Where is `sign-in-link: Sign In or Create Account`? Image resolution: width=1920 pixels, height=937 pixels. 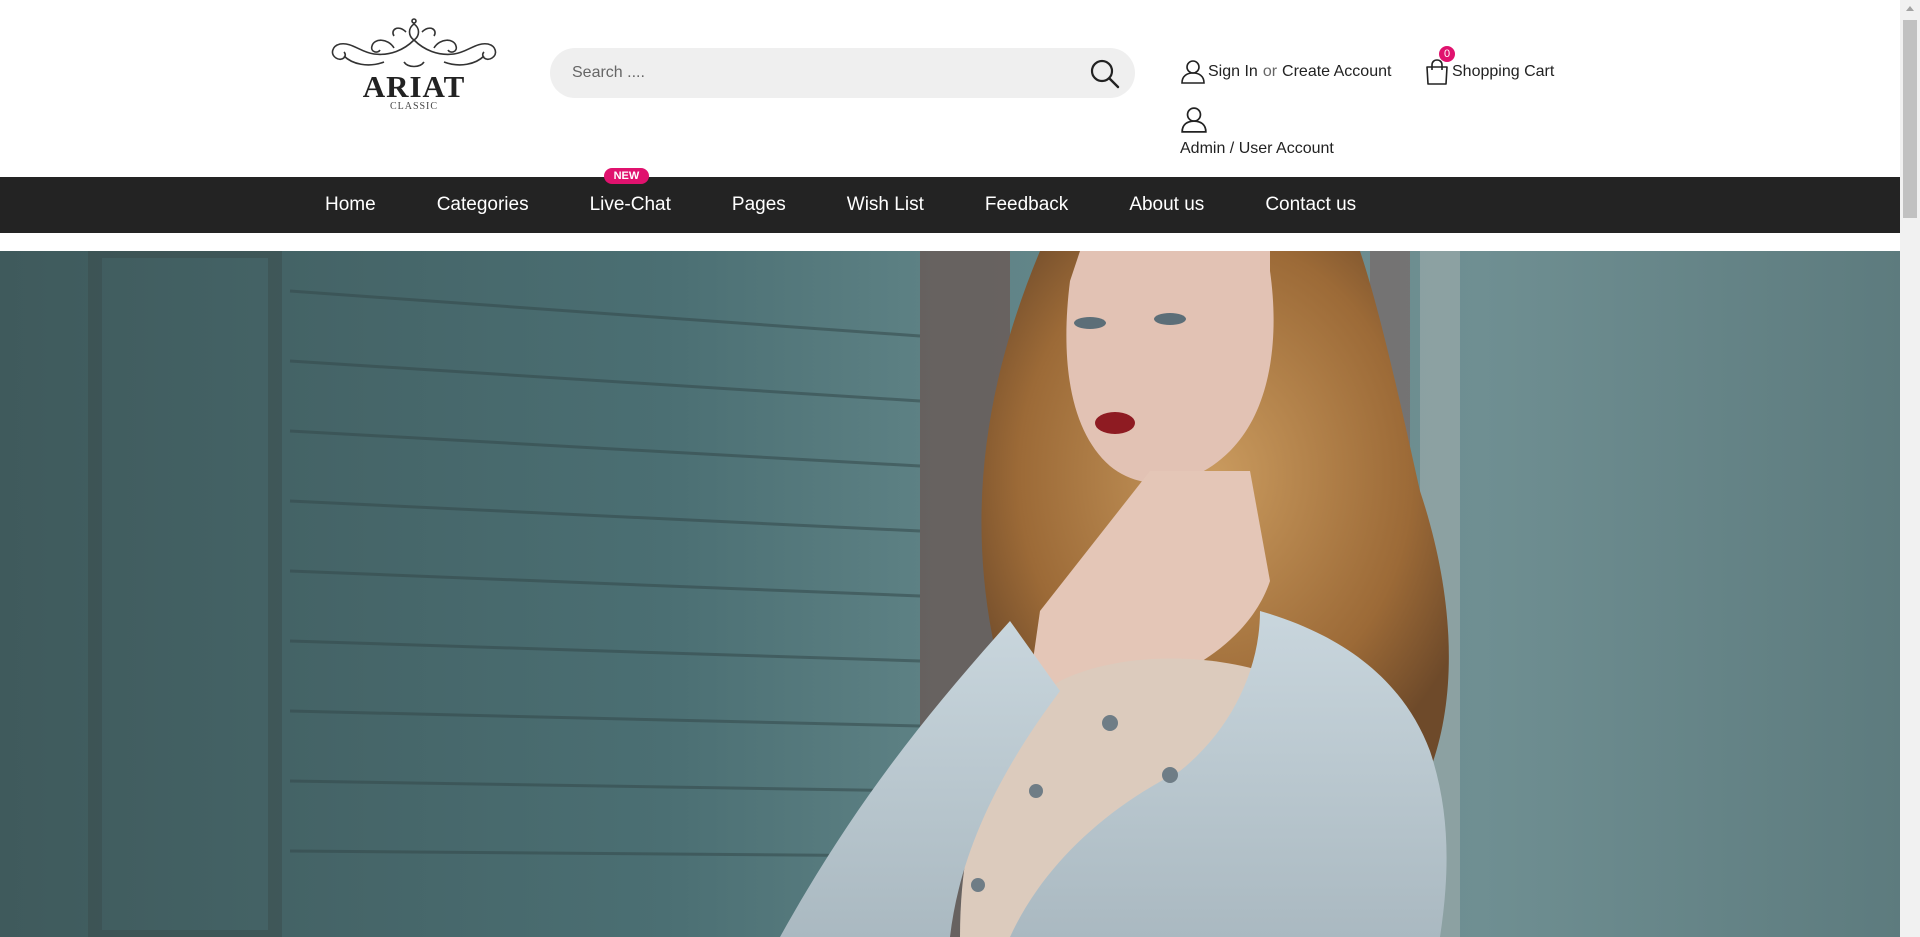
sign-in-link: Sign In or Create Account is located at coordinates (1285, 72).